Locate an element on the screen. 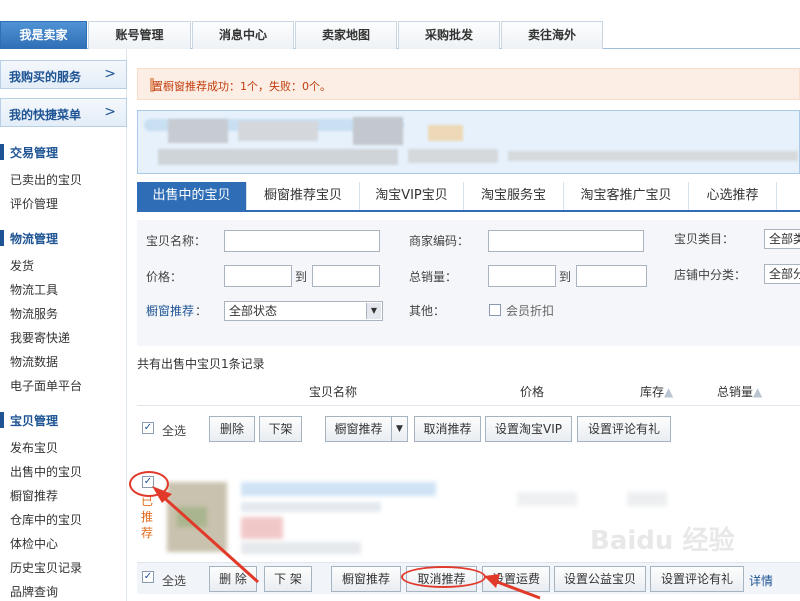 Image resolution: width=800 pixels, height=601 pixels. annotation-arrows is located at coordinates (346, 543).